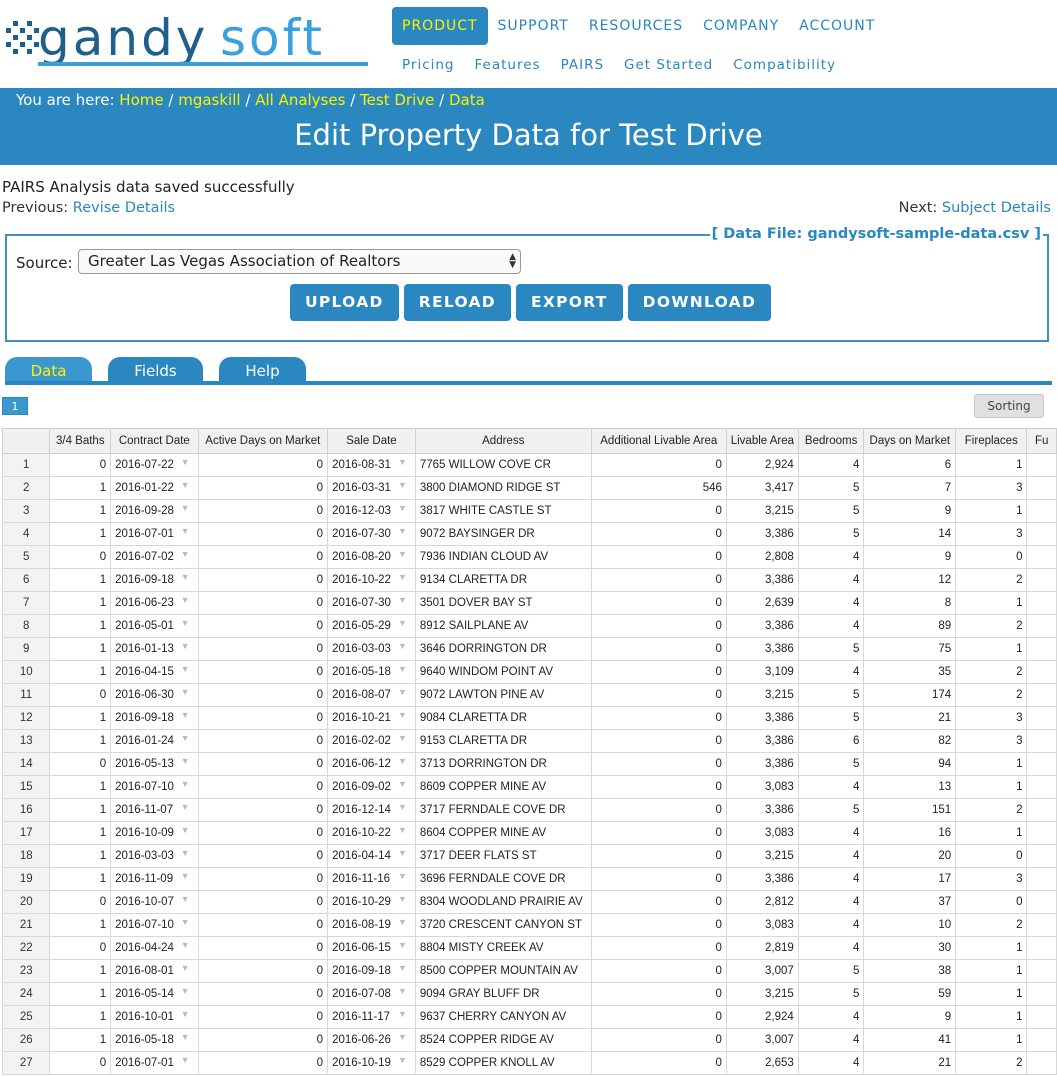 This screenshot has width=1057, height=1076. Describe the element at coordinates (910, 557) in the screenshot. I see `table-cell: 9` at that location.